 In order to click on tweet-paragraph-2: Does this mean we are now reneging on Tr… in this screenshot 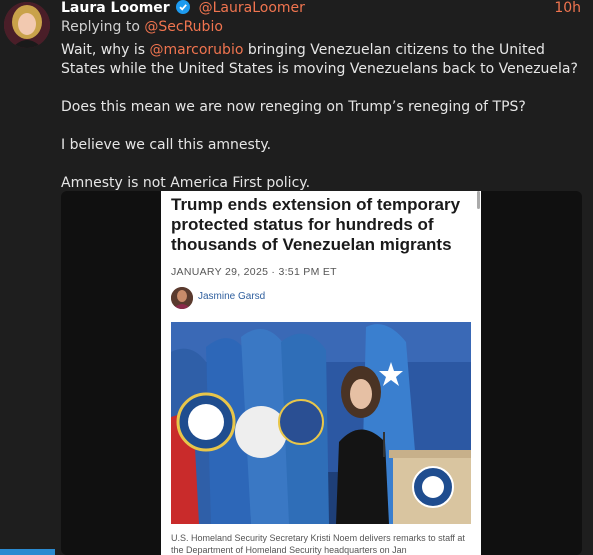, I will do `click(293, 107)`.